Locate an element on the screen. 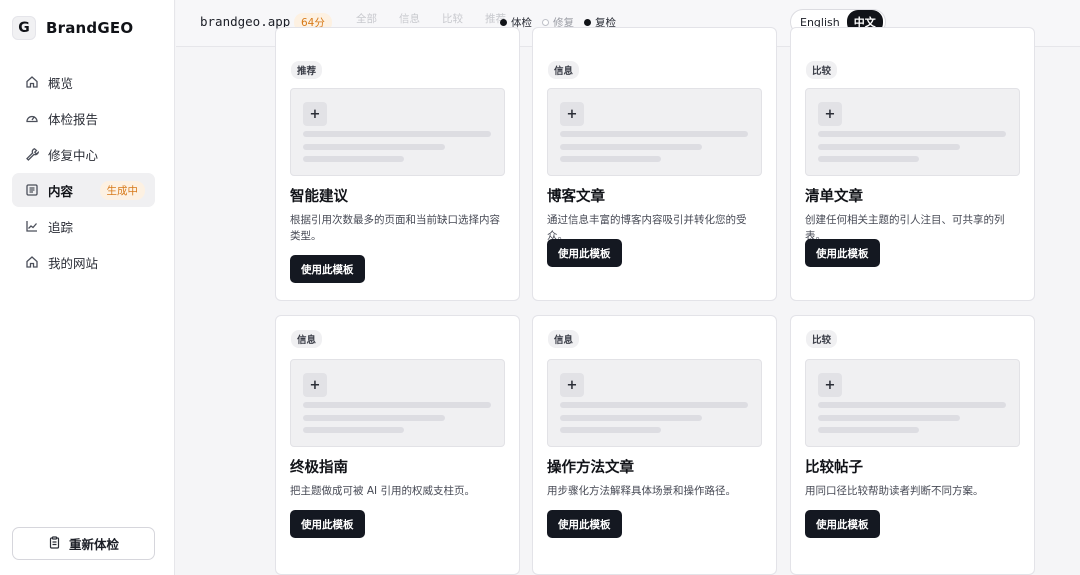 This screenshot has height=575, width=1080. card-title: 清单文章 is located at coordinates (834, 197).